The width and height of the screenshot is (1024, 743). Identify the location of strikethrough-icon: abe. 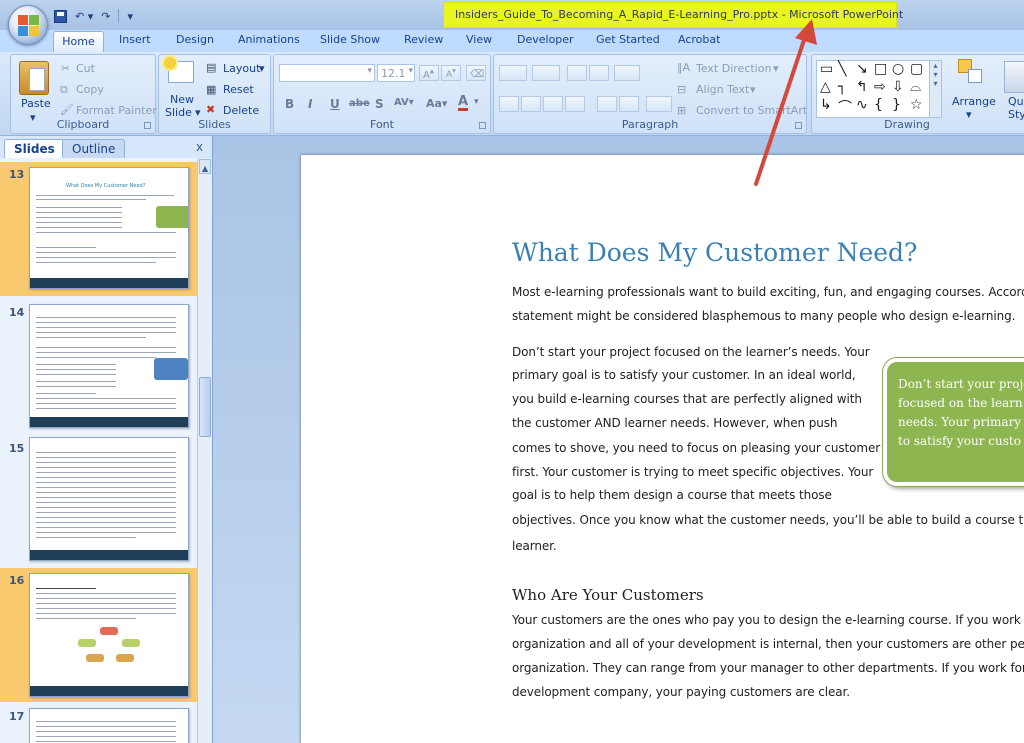
(359, 103).